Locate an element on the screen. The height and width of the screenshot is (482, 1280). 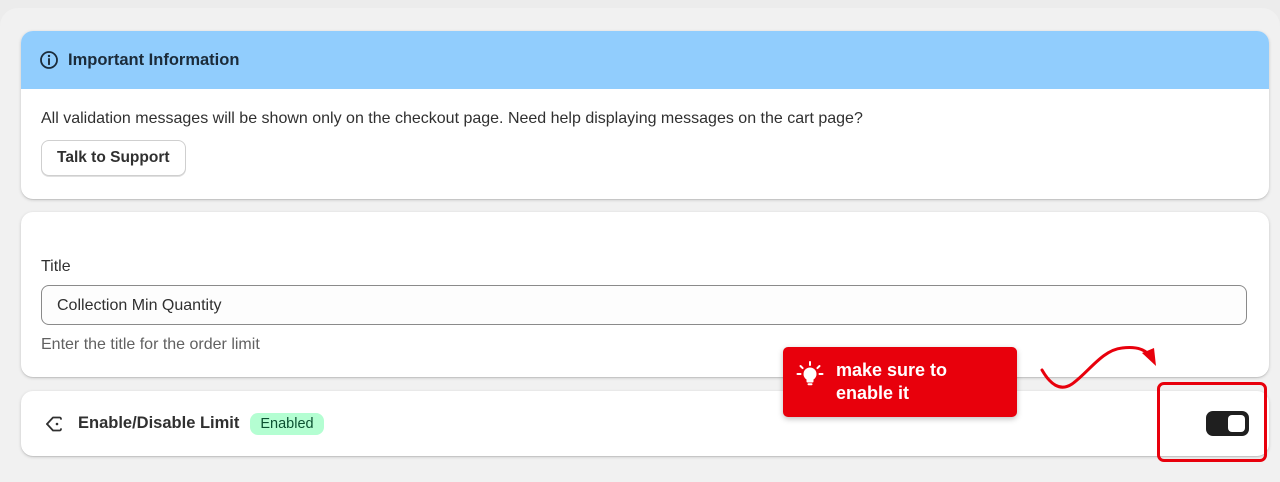
info-banner: Important Information is located at coordinates (645, 60).